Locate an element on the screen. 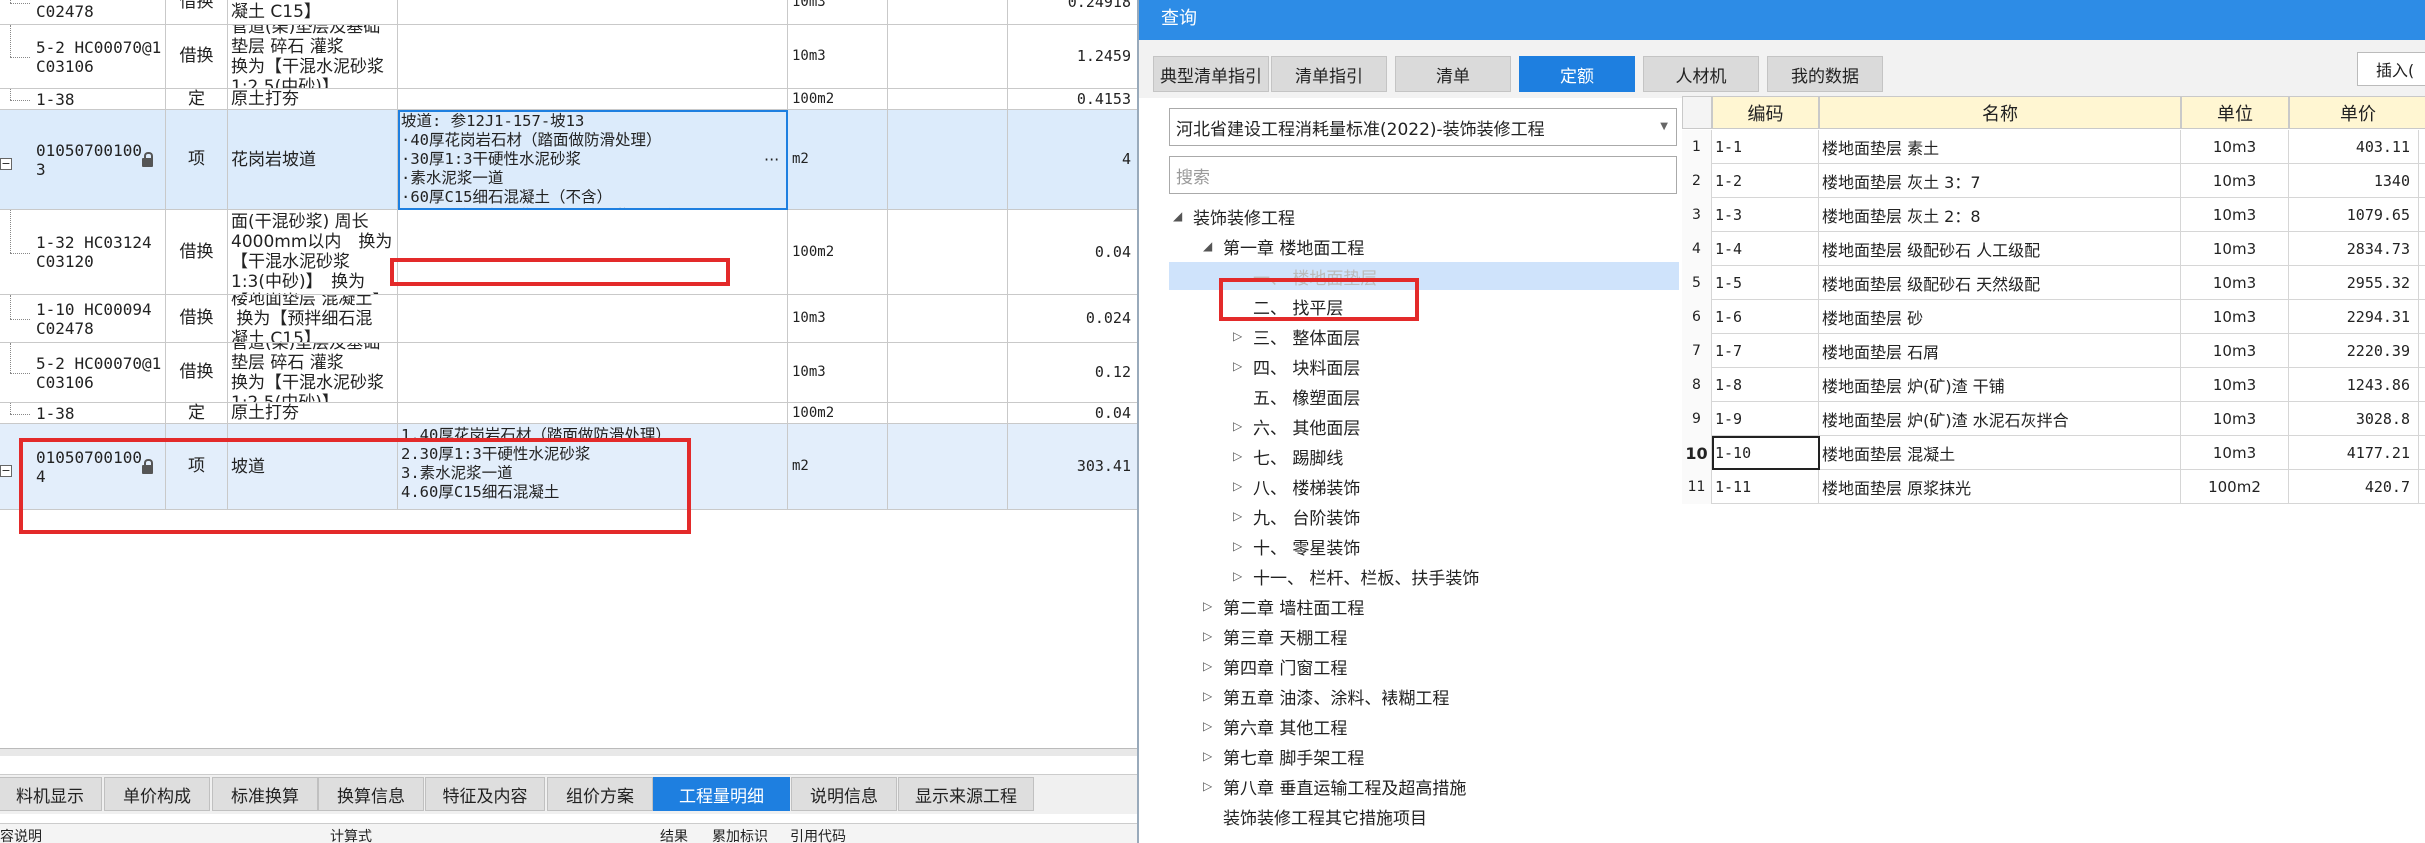  tree-node: ▷ 第七章 脚手架工程 is located at coordinates (1283, 756).